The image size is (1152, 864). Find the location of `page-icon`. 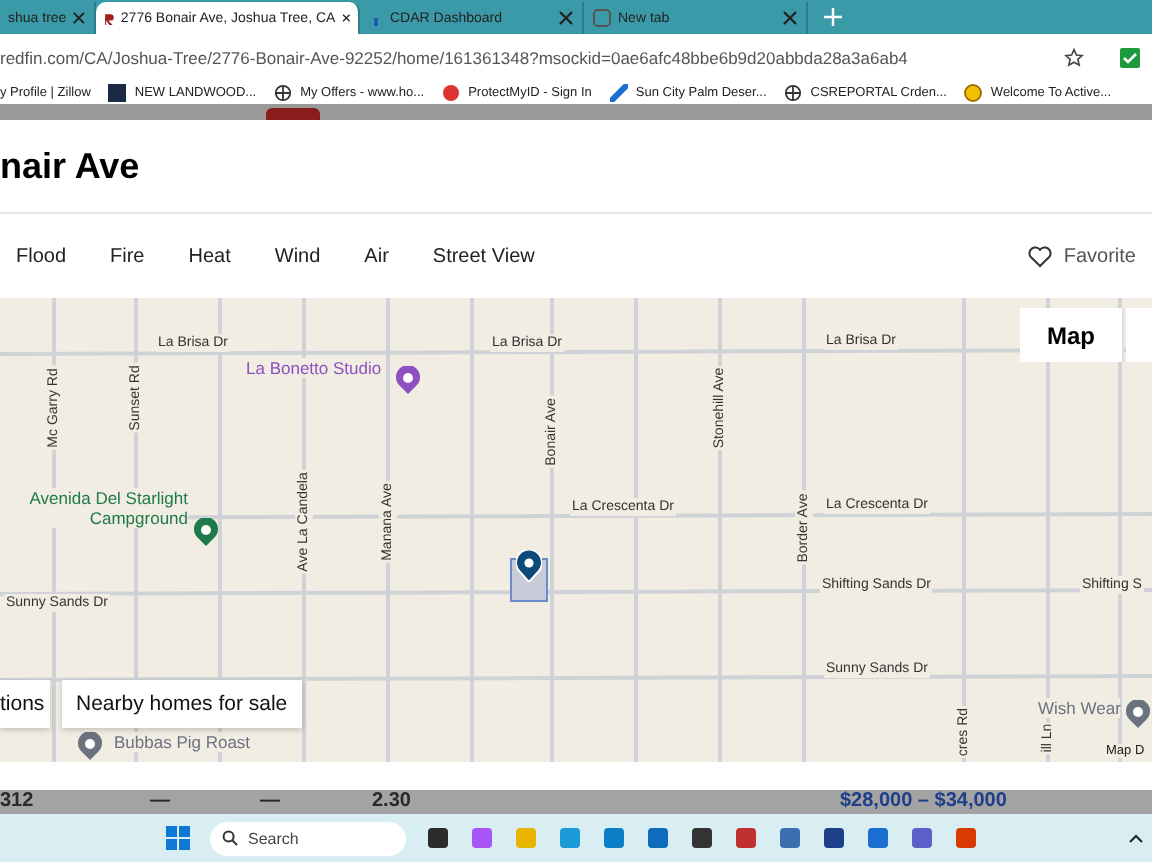

page-icon is located at coordinates (602, 18).